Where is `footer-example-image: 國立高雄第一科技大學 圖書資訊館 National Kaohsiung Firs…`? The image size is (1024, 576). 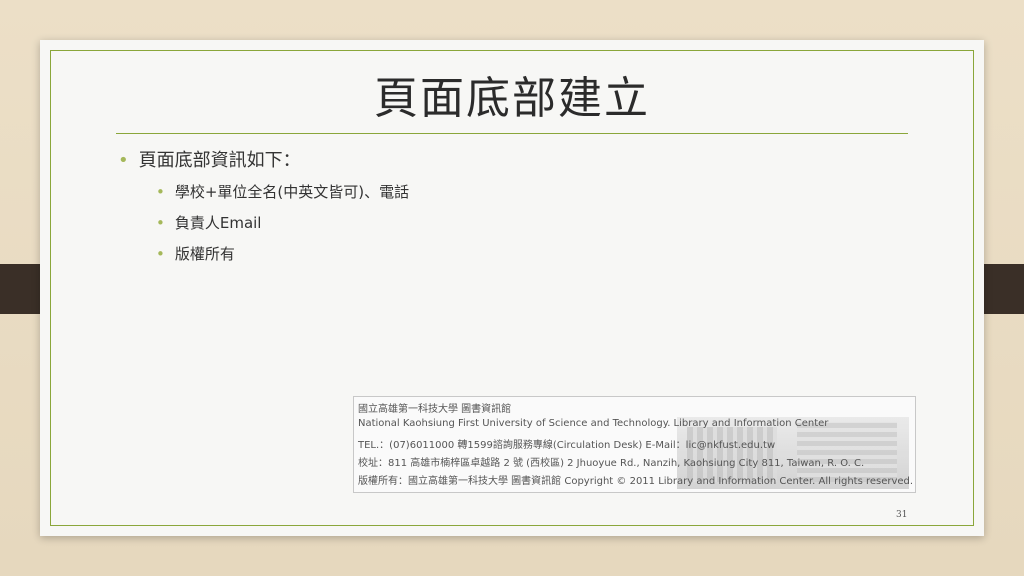 footer-example-image: 國立高雄第一科技大學 圖書資訊館 National Kaohsiung Firs… is located at coordinates (634, 444).